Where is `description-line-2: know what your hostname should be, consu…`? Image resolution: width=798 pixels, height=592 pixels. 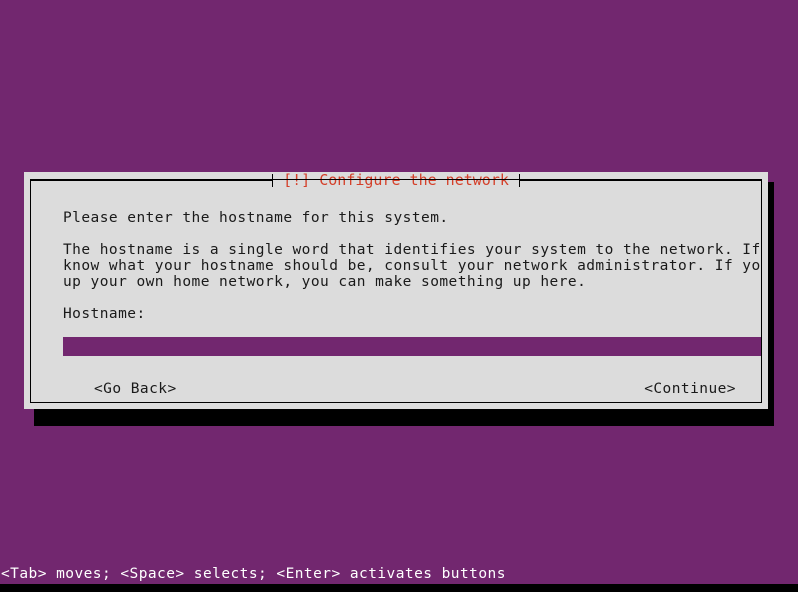 description-line-2: know what your hostname should be, consu… is located at coordinates (412, 266).